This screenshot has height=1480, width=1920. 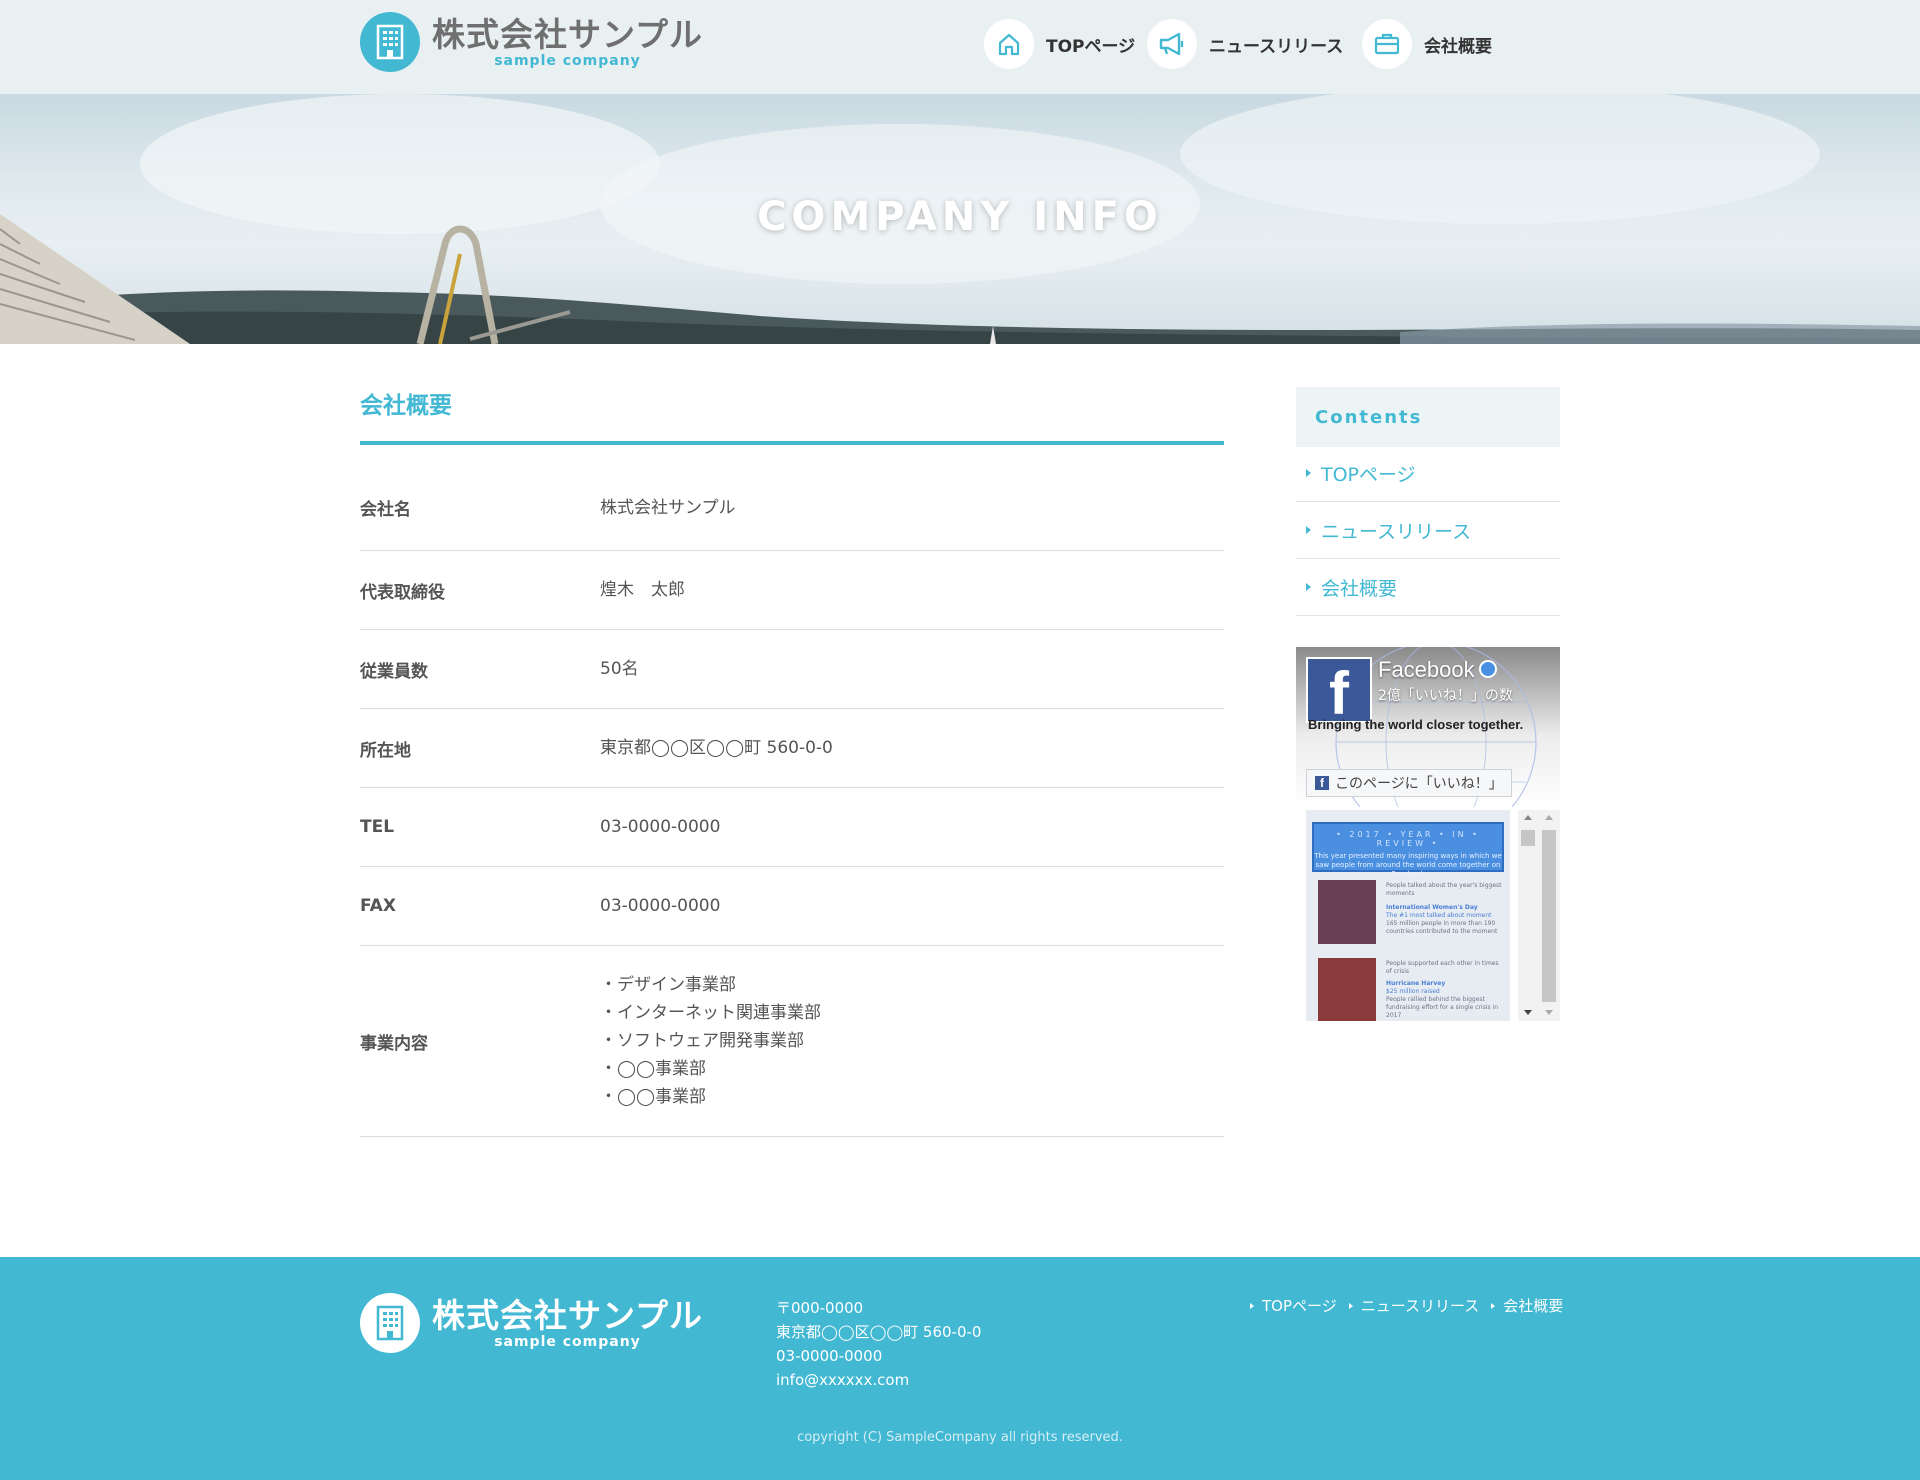 I want to click on facebook-f-icon: f, so click(x=1322, y=783).